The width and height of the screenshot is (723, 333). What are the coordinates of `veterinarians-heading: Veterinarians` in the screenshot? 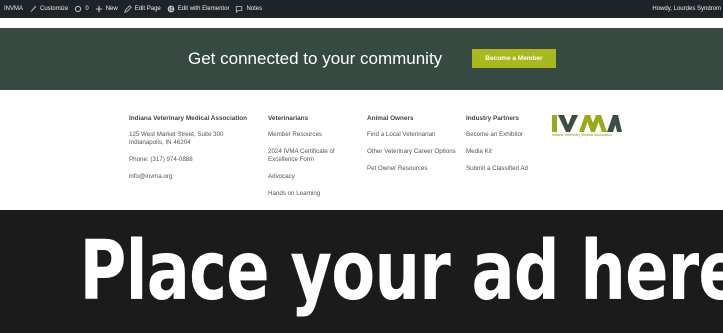 It's located at (288, 118).